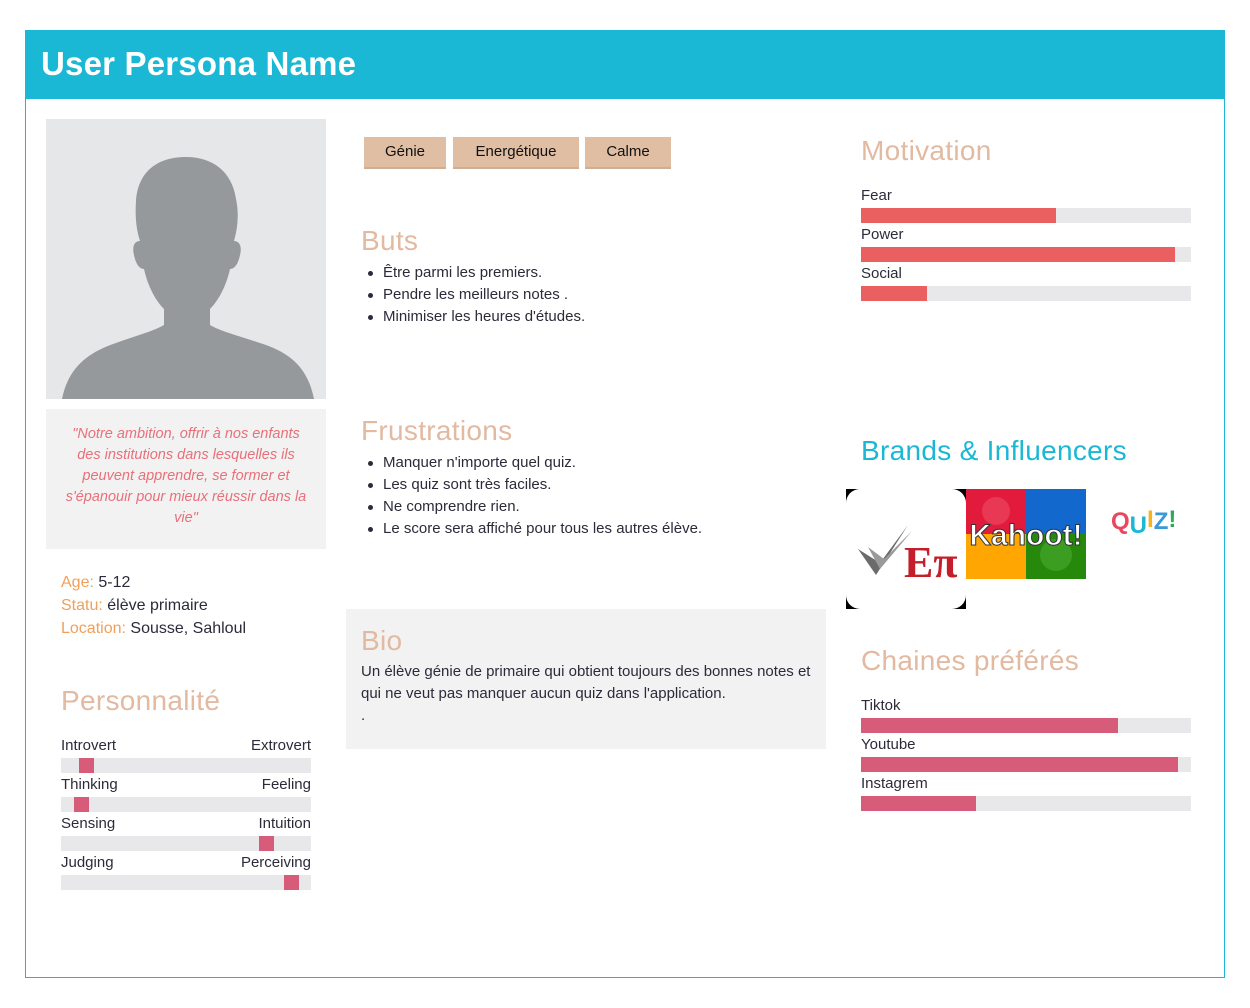 This screenshot has width=1250, height=1008. What do you see at coordinates (186, 756) in the screenshot?
I see `personality-row: Introvert Extrovert` at bounding box center [186, 756].